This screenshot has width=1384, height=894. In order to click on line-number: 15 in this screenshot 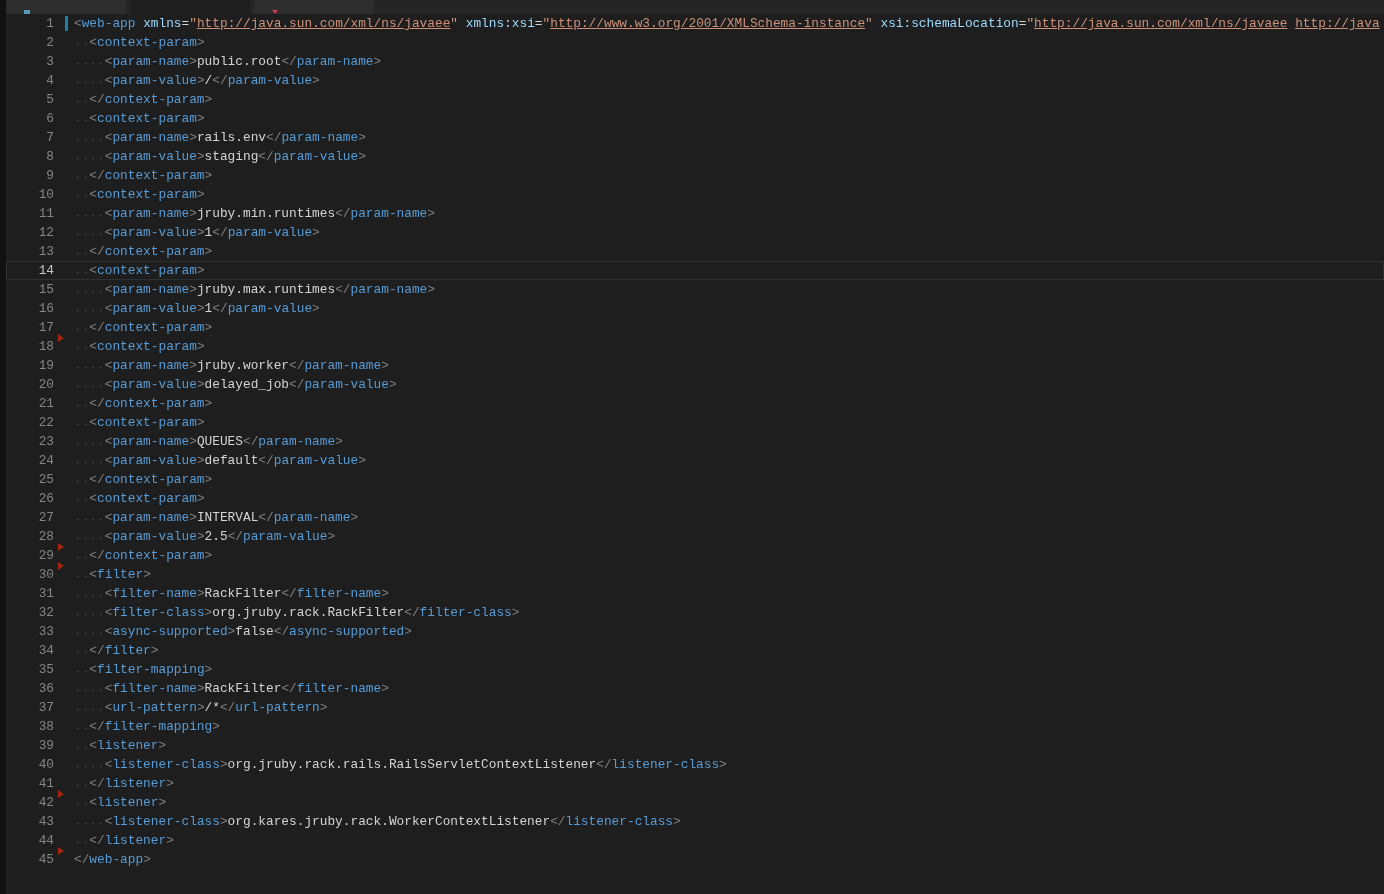, I will do `click(46, 290)`.